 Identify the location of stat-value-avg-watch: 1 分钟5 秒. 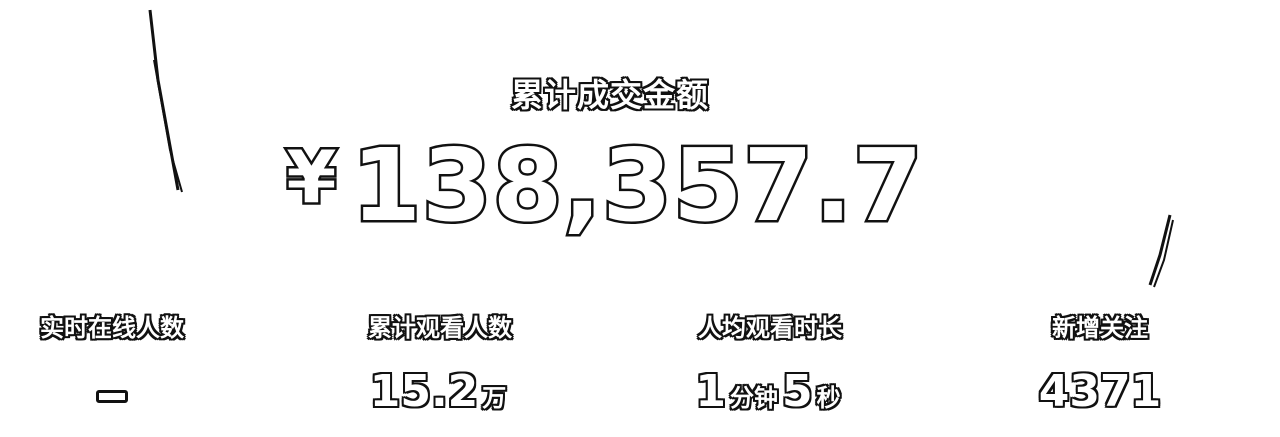
(770, 395).